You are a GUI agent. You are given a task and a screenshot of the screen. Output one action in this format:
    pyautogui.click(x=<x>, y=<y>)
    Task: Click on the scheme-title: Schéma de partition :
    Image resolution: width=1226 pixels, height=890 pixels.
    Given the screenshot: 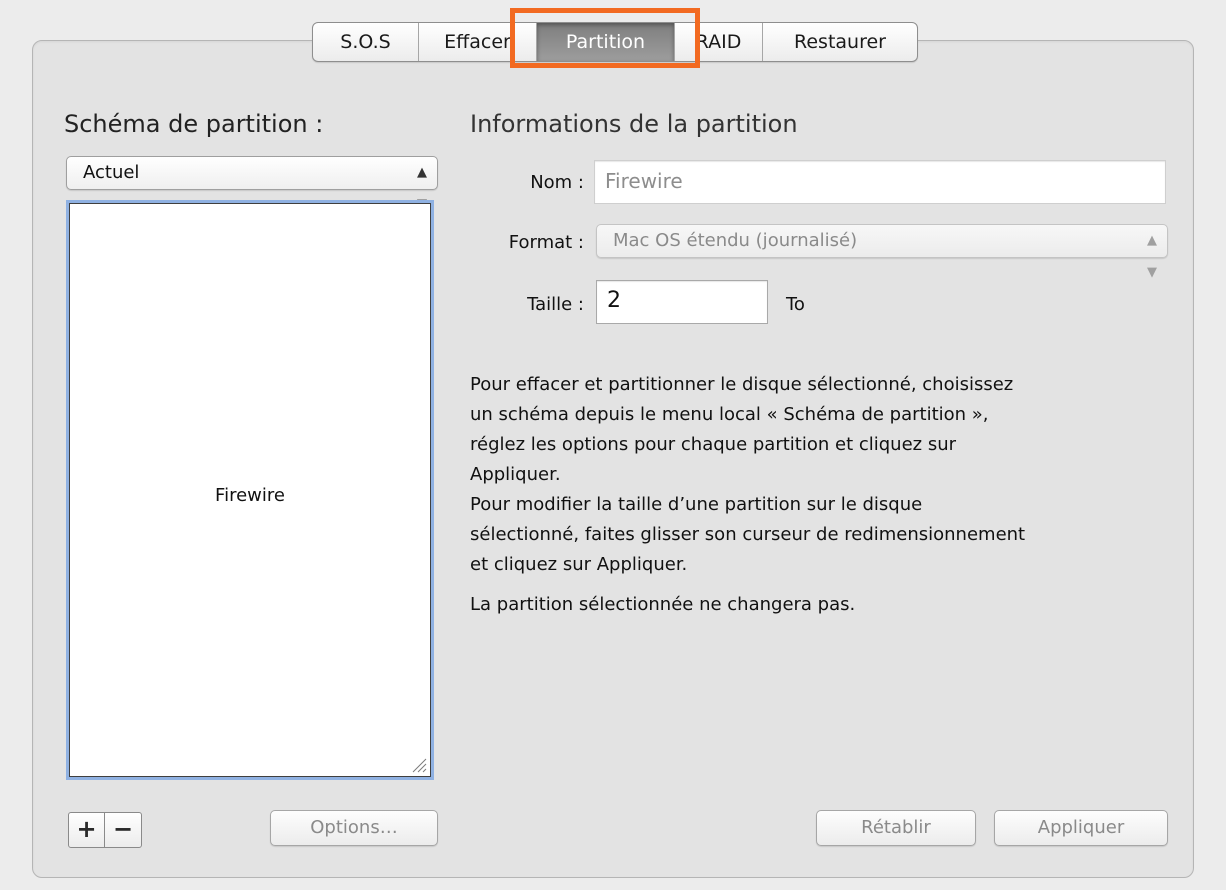 What is the action you would take?
    pyautogui.click(x=194, y=124)
    